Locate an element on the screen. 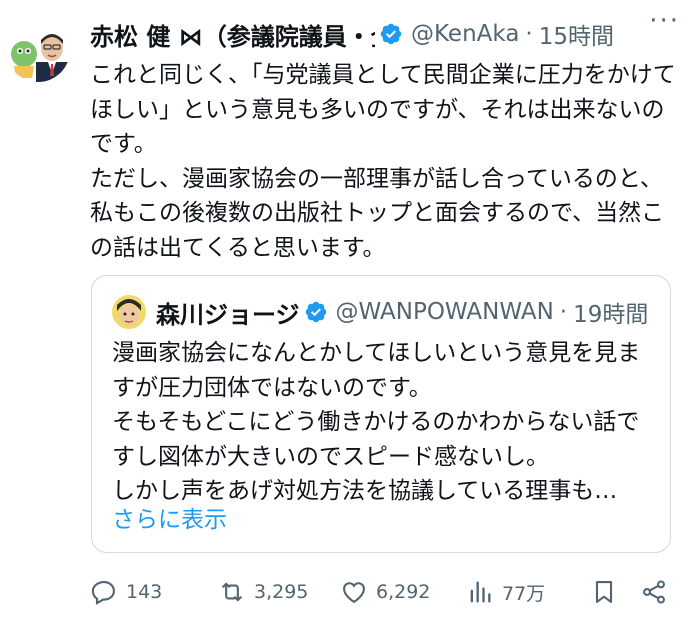 The image size is (688, 619). tweet-time: 15時間 is located at coordinates (576, 34).